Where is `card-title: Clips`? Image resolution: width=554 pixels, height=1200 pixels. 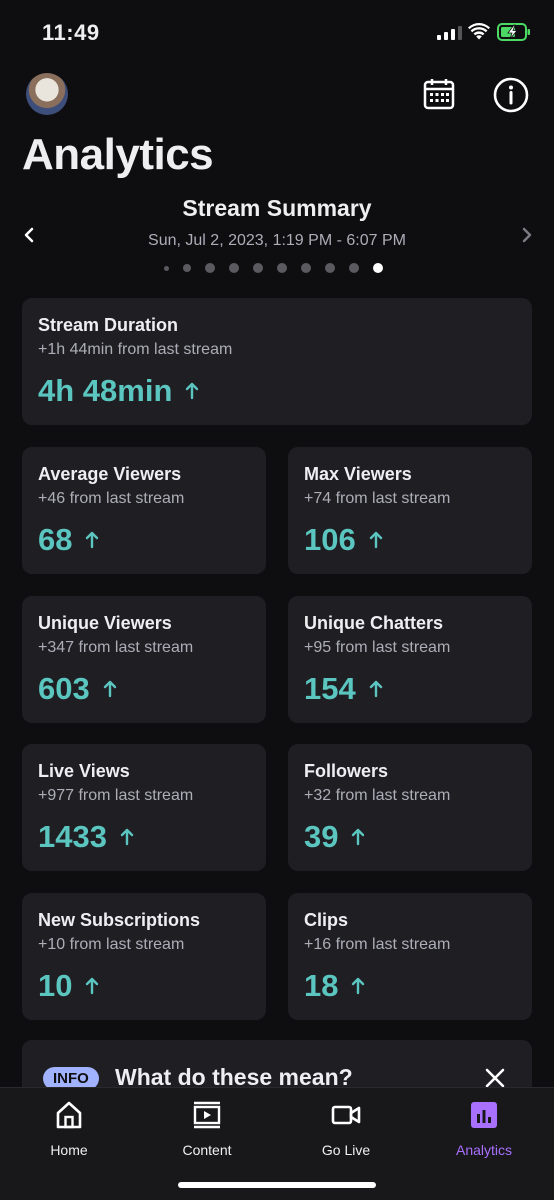 card-title: Clips is located at coordinates (326, 920).